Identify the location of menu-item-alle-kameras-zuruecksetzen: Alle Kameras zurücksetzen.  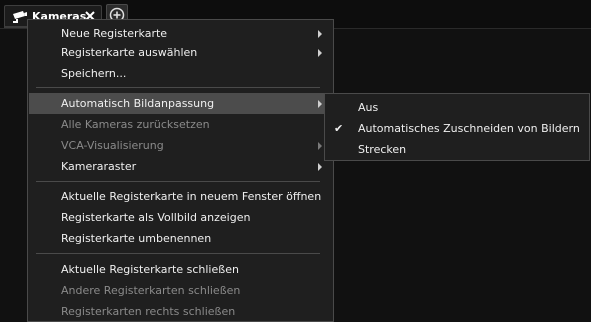
(180, 124).